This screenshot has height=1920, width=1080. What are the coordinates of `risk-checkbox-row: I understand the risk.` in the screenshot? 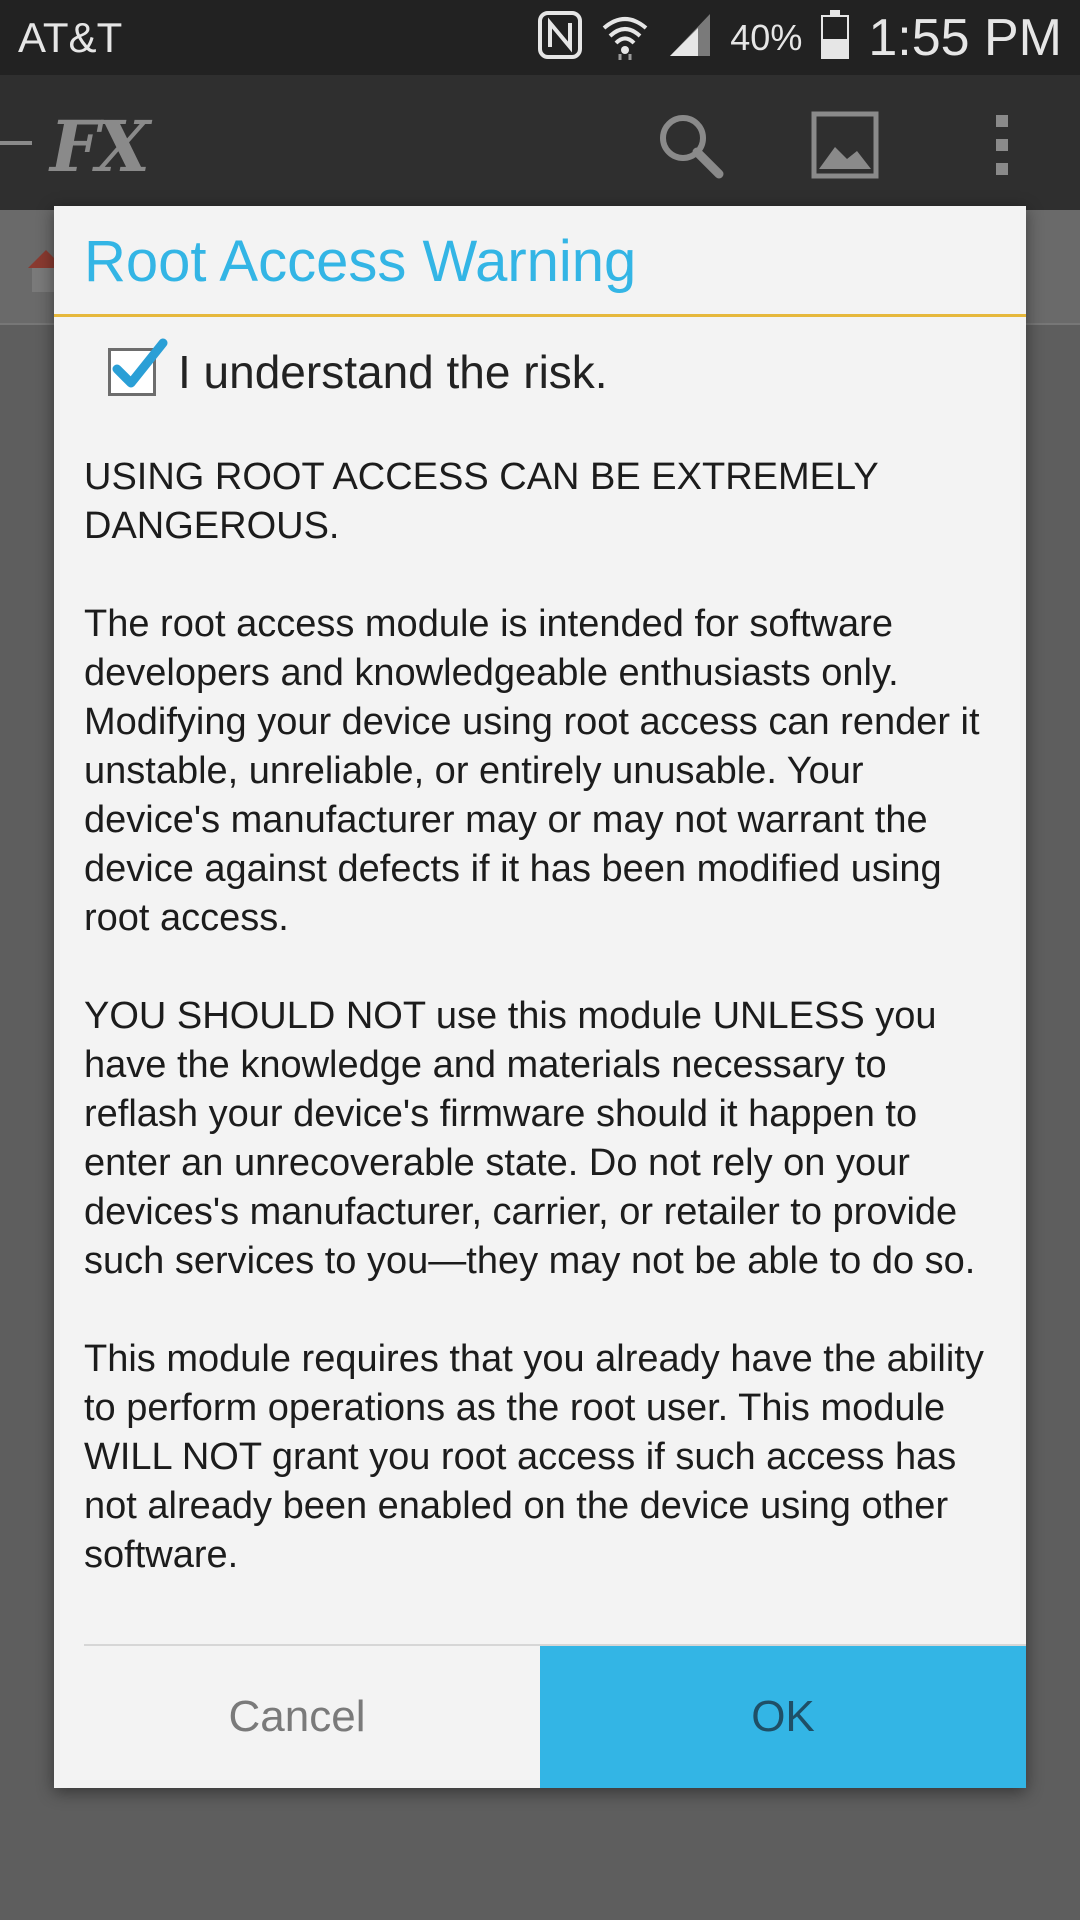 It's located at (358, 370).